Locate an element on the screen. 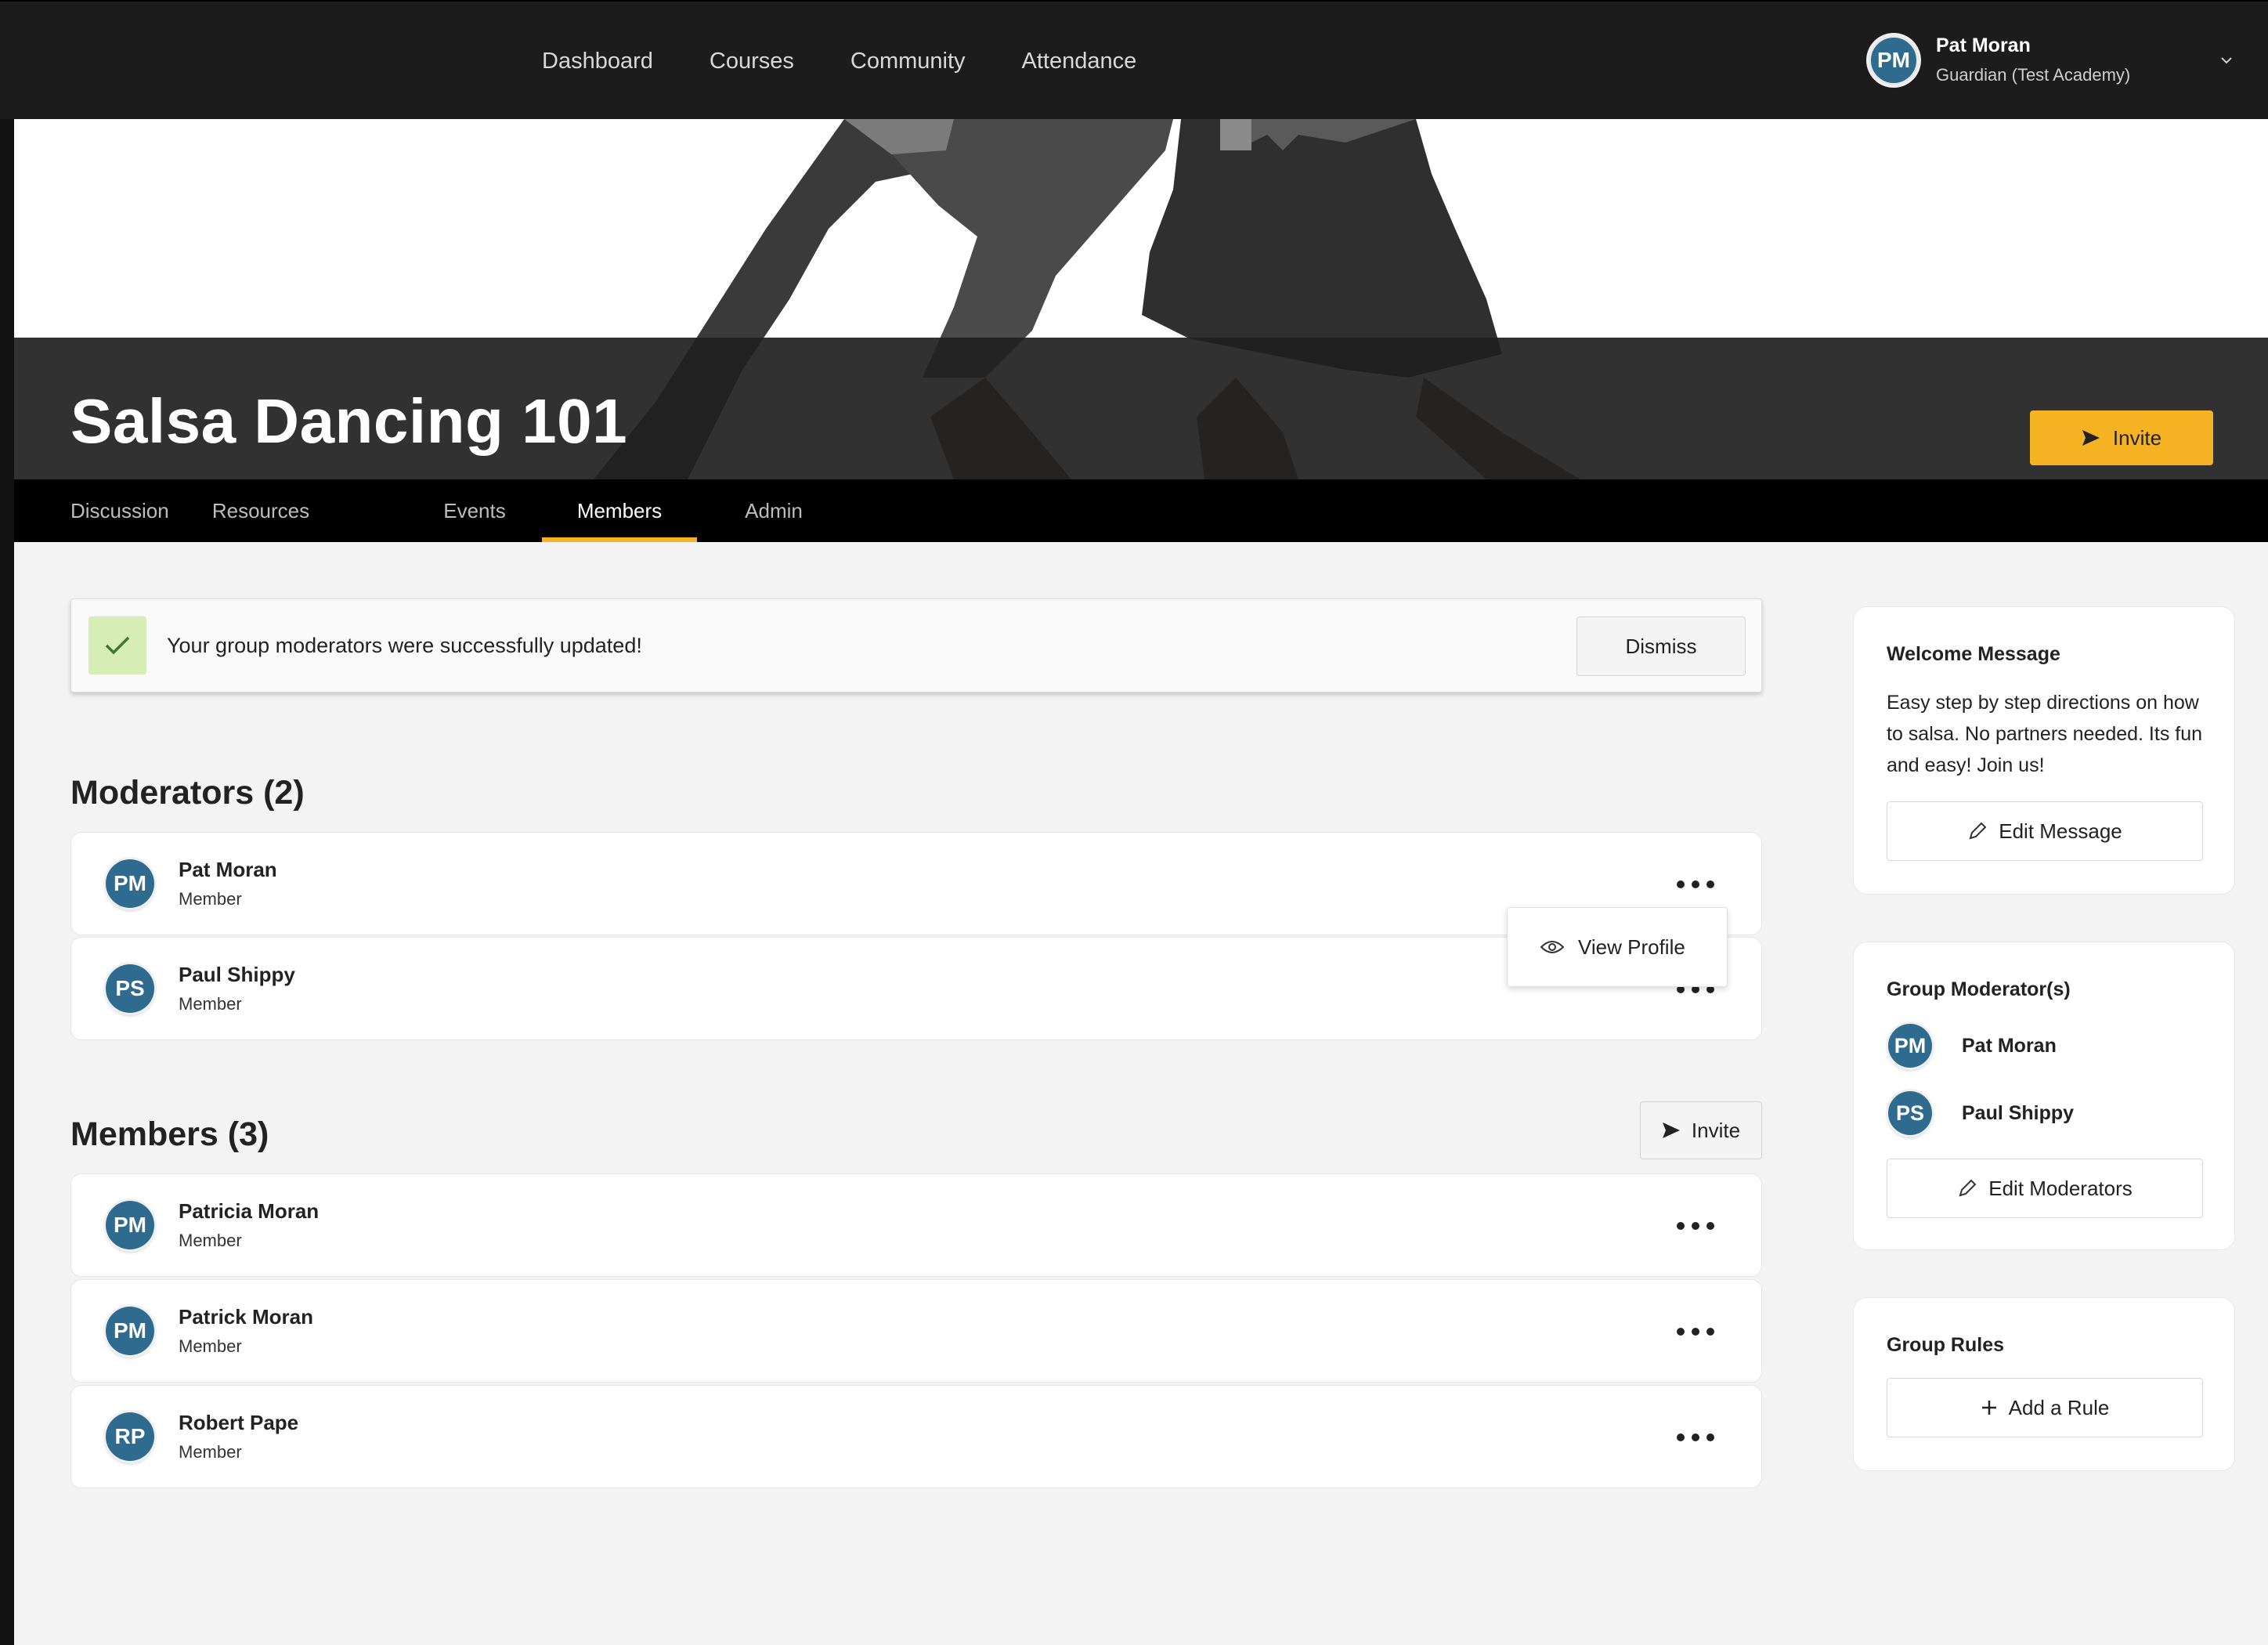  sidebar-moderator: PS Paul Shippy is located at coordinates (1981, 1113).